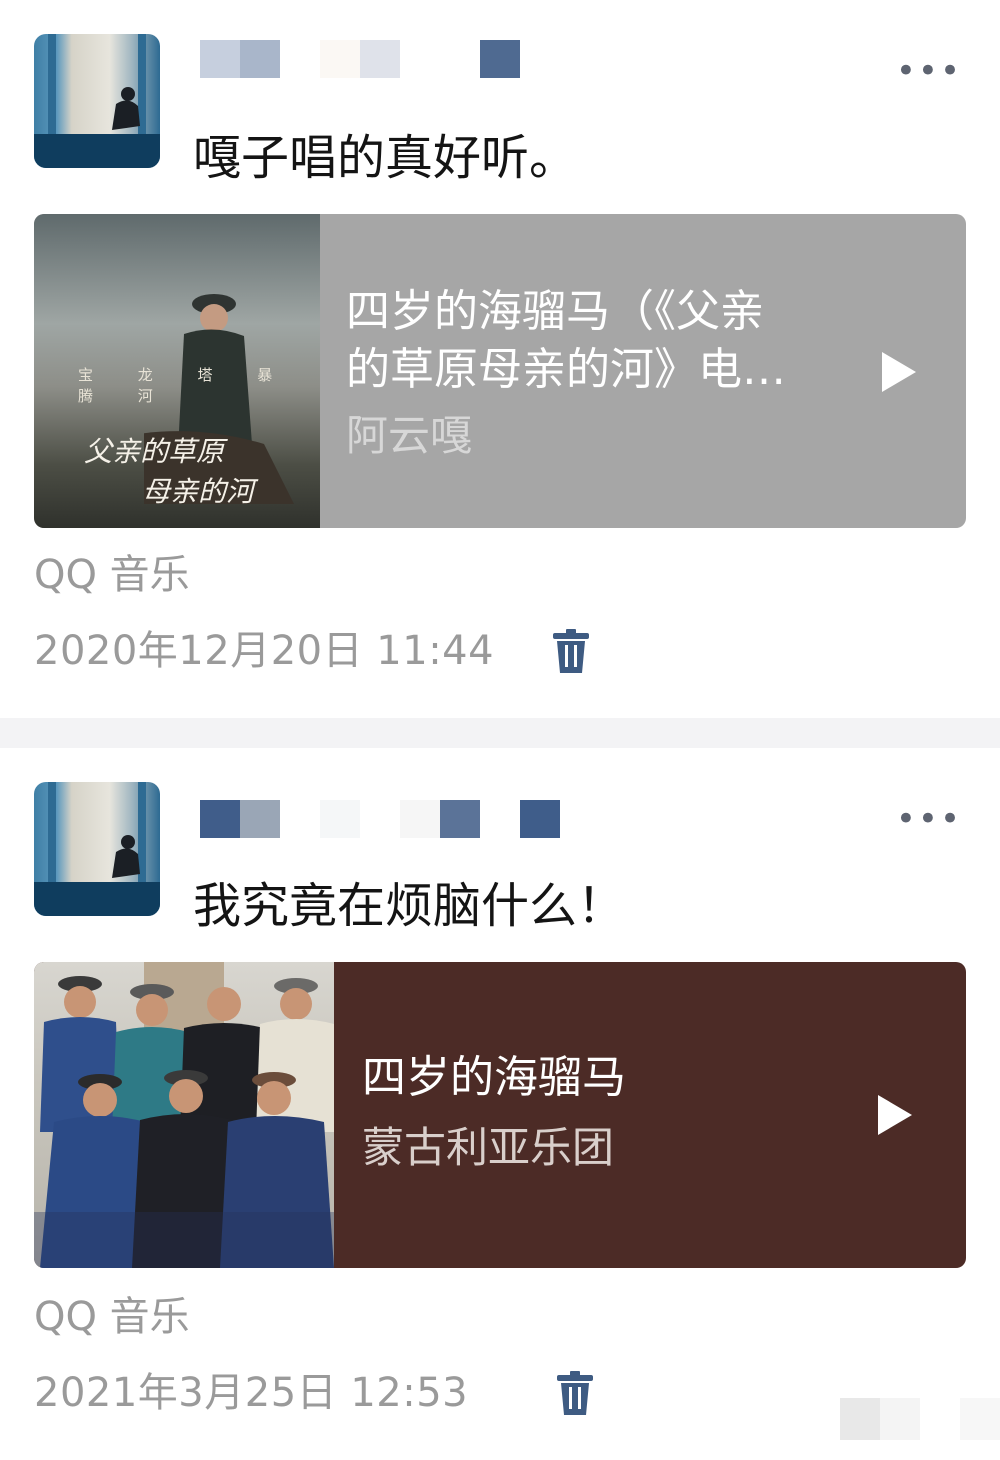 This screenshot has height=1460, width=1000. I want to click on post-text: 嘎子唱的真好听。, so click(385, 158).